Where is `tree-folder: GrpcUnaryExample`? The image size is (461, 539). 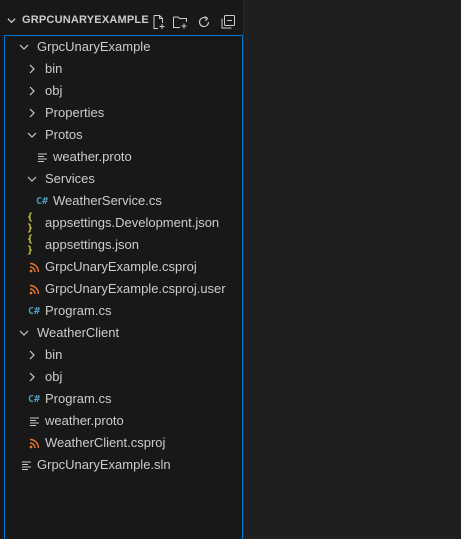 tree-folder: GrpcUnaryExample is located at coordinates (123, 47).